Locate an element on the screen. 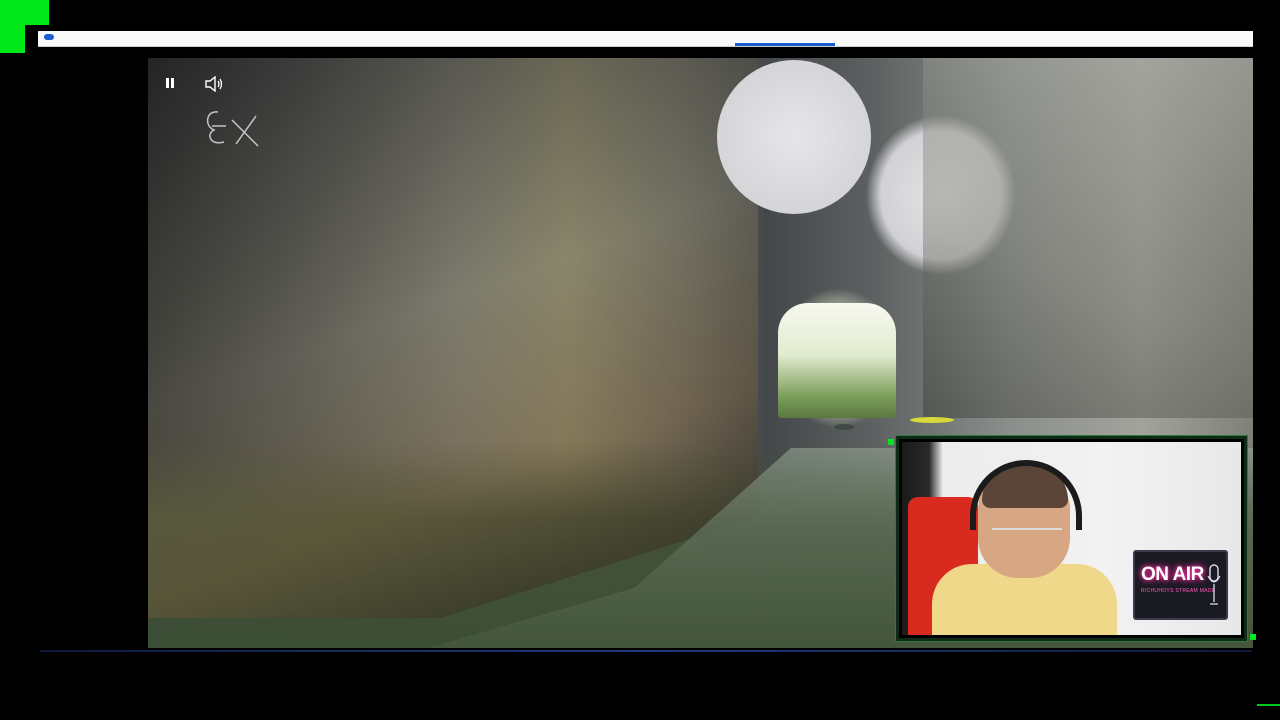 The width and height of the screenshot is (1280, 720). microphone-icon is located at coordinates (1214, 584).